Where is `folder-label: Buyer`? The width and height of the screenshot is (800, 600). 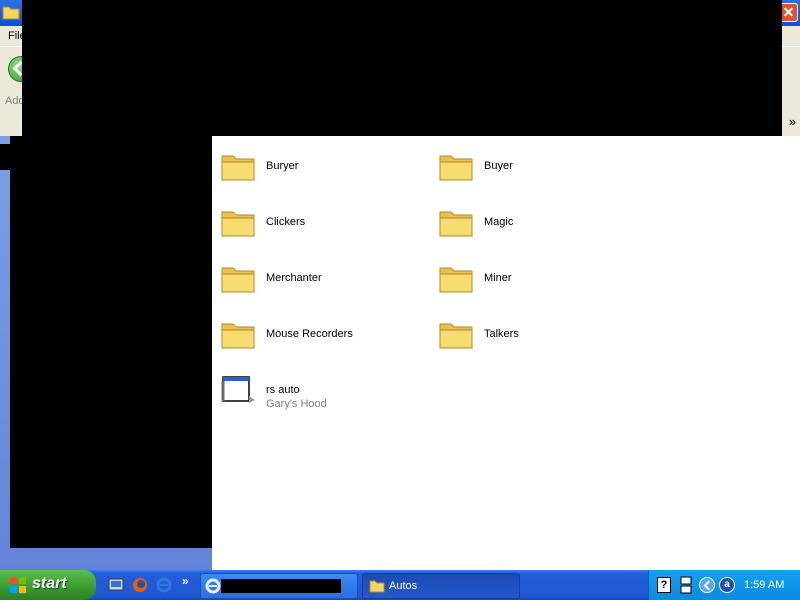
folder-label: Buyer is located at coordinates (498, 166).